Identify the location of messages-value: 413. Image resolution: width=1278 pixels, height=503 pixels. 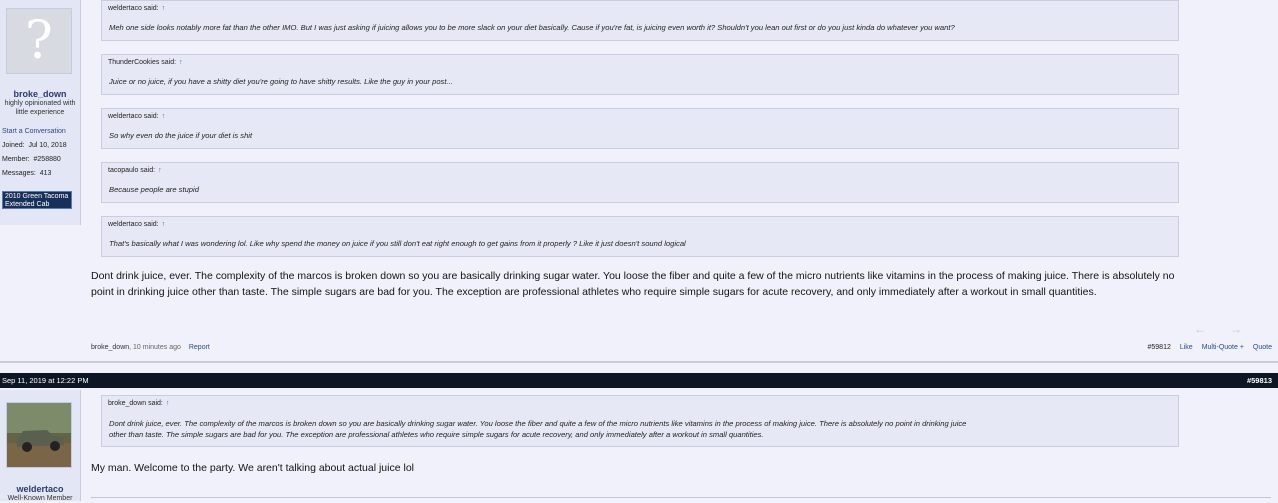
(45, 173).